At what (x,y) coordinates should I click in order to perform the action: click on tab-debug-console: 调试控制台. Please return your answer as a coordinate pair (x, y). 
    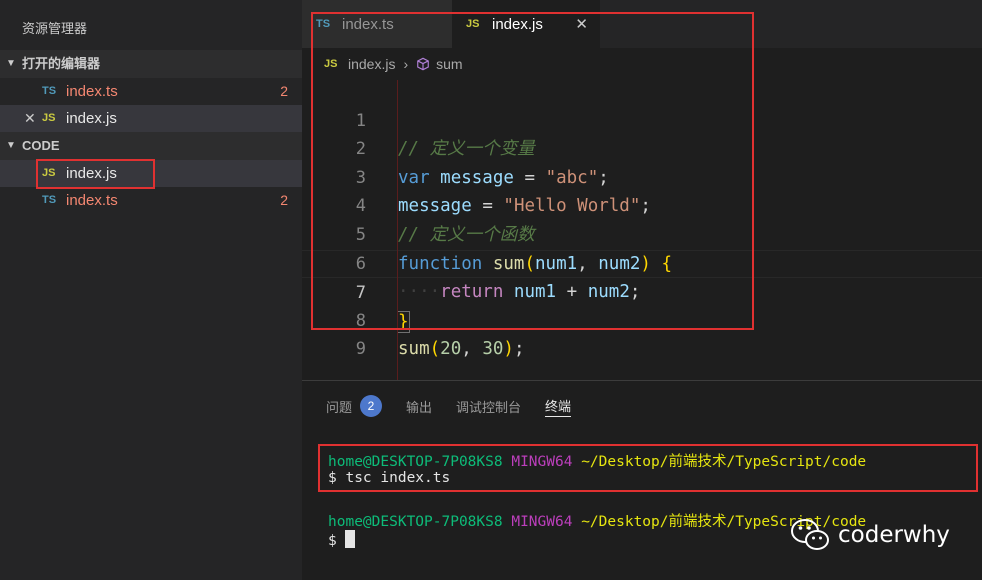
    Looking at the image, I should click on (488, 406).